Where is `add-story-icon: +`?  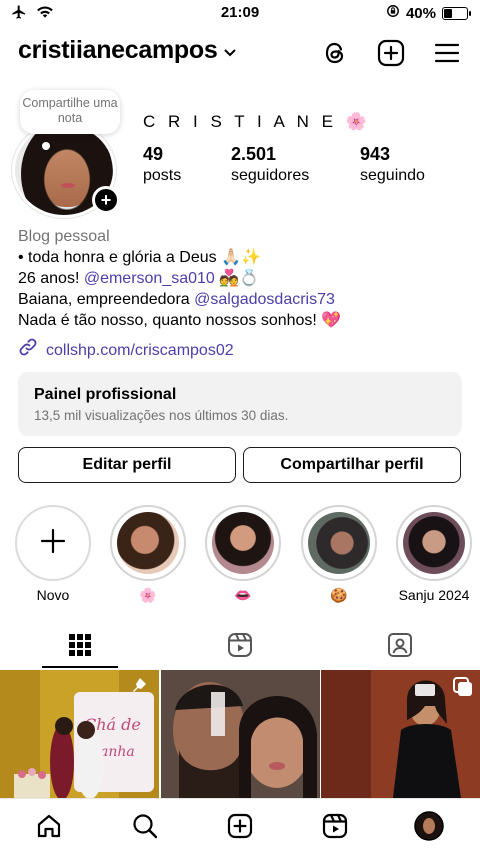
add-story-icon: + is located at coordinates (106, 200).